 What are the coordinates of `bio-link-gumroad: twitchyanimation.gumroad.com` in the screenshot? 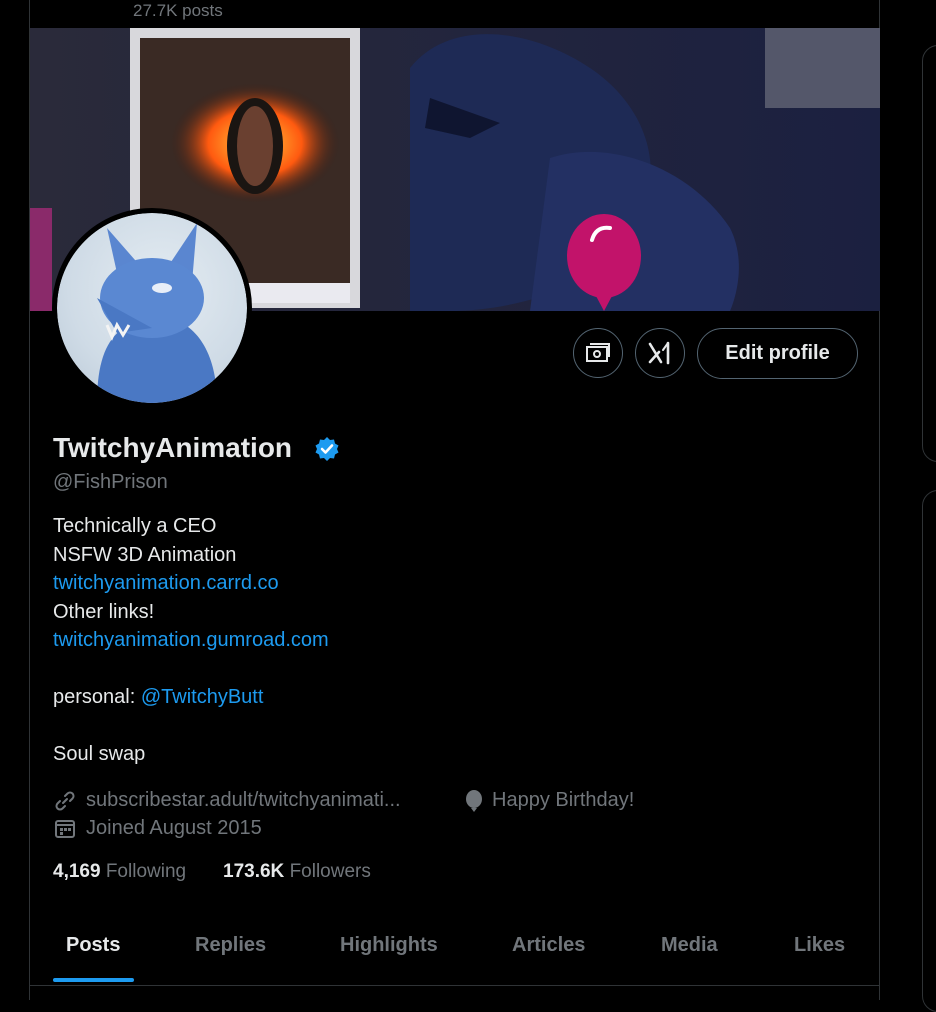 It's located at (191, 640).